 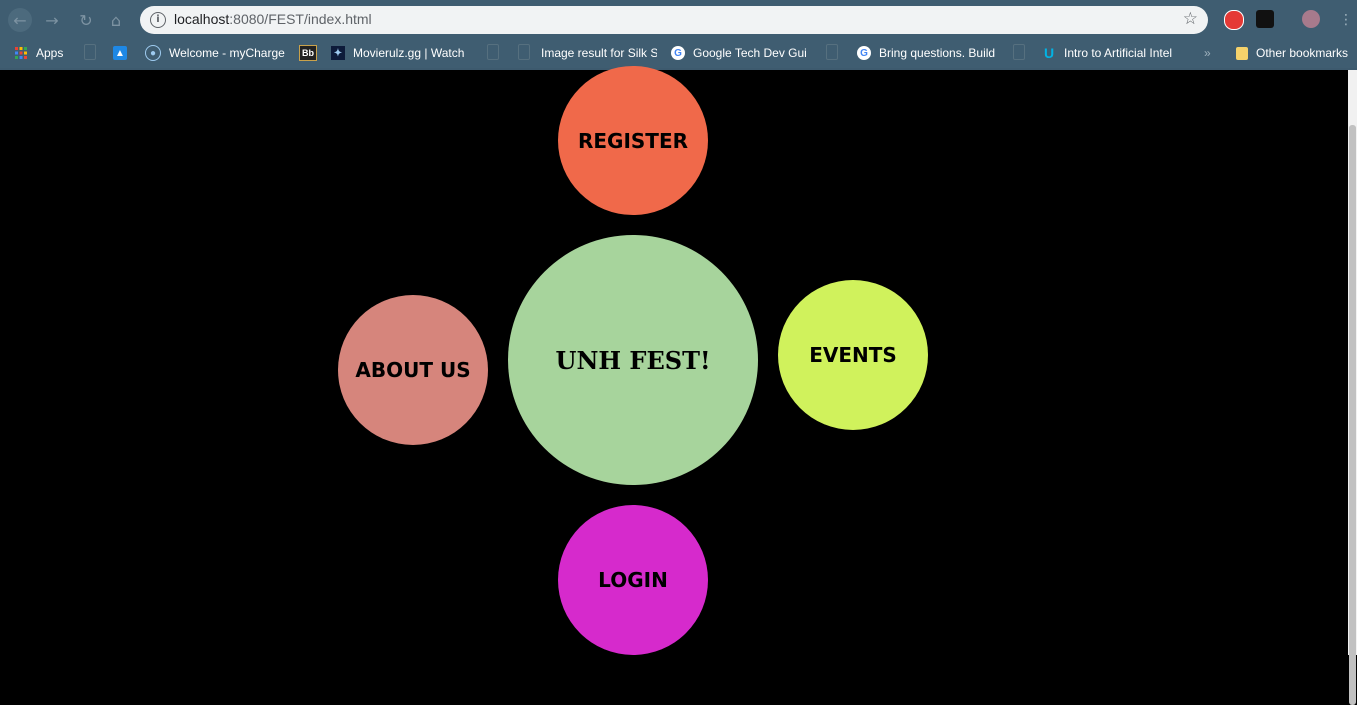 I want to click on scrollbar-thumb, so click(x=1352, y=415).